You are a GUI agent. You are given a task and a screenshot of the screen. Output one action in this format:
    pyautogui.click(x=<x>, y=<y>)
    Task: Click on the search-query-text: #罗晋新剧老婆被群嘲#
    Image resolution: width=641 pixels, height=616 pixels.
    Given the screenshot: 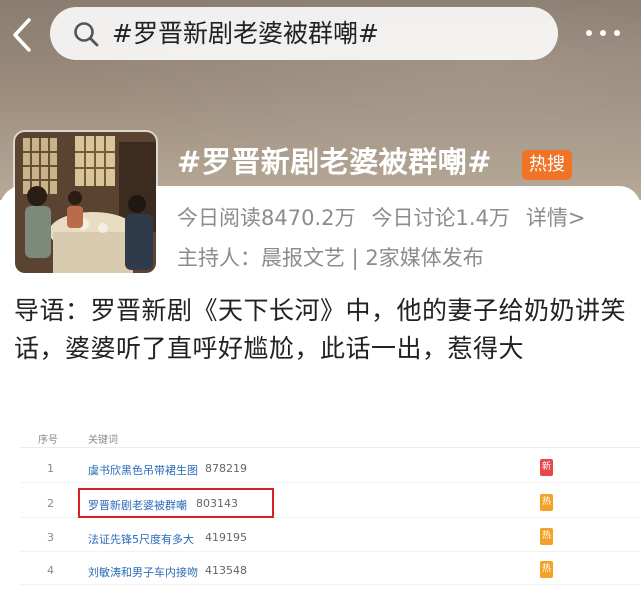 What is the action you would take?
    pyautogui.click(x=245, y=33)
    